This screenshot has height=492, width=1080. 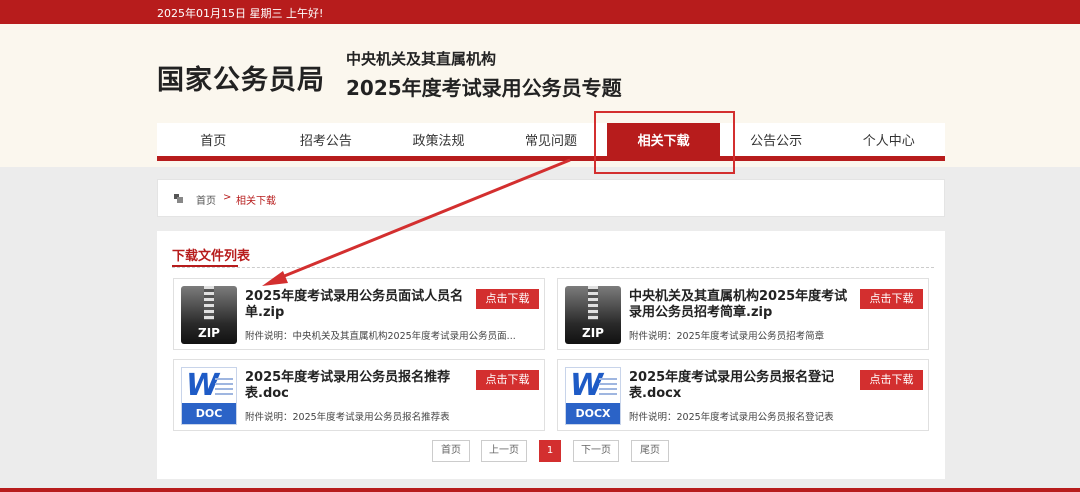 What do you see at coordinates (213, 139) in the screenshot?
I see `nav-item-home: 首页` at bounding box center [213, 139].